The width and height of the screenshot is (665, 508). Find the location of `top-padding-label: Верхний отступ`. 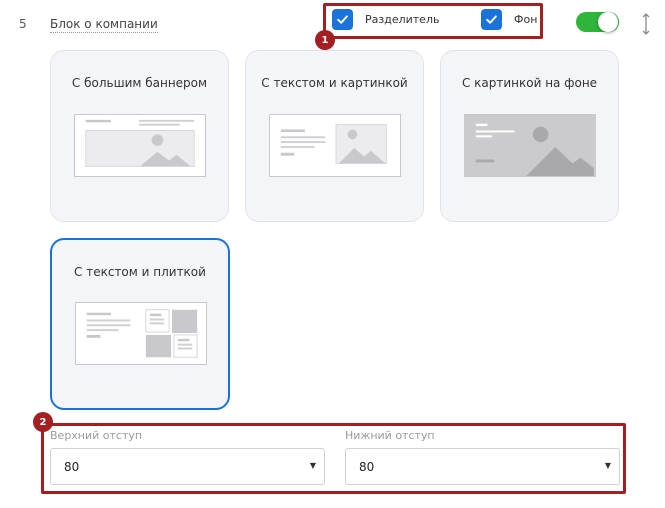

top-padding-label: Верхний отступ is located at coordinates (96, 435).